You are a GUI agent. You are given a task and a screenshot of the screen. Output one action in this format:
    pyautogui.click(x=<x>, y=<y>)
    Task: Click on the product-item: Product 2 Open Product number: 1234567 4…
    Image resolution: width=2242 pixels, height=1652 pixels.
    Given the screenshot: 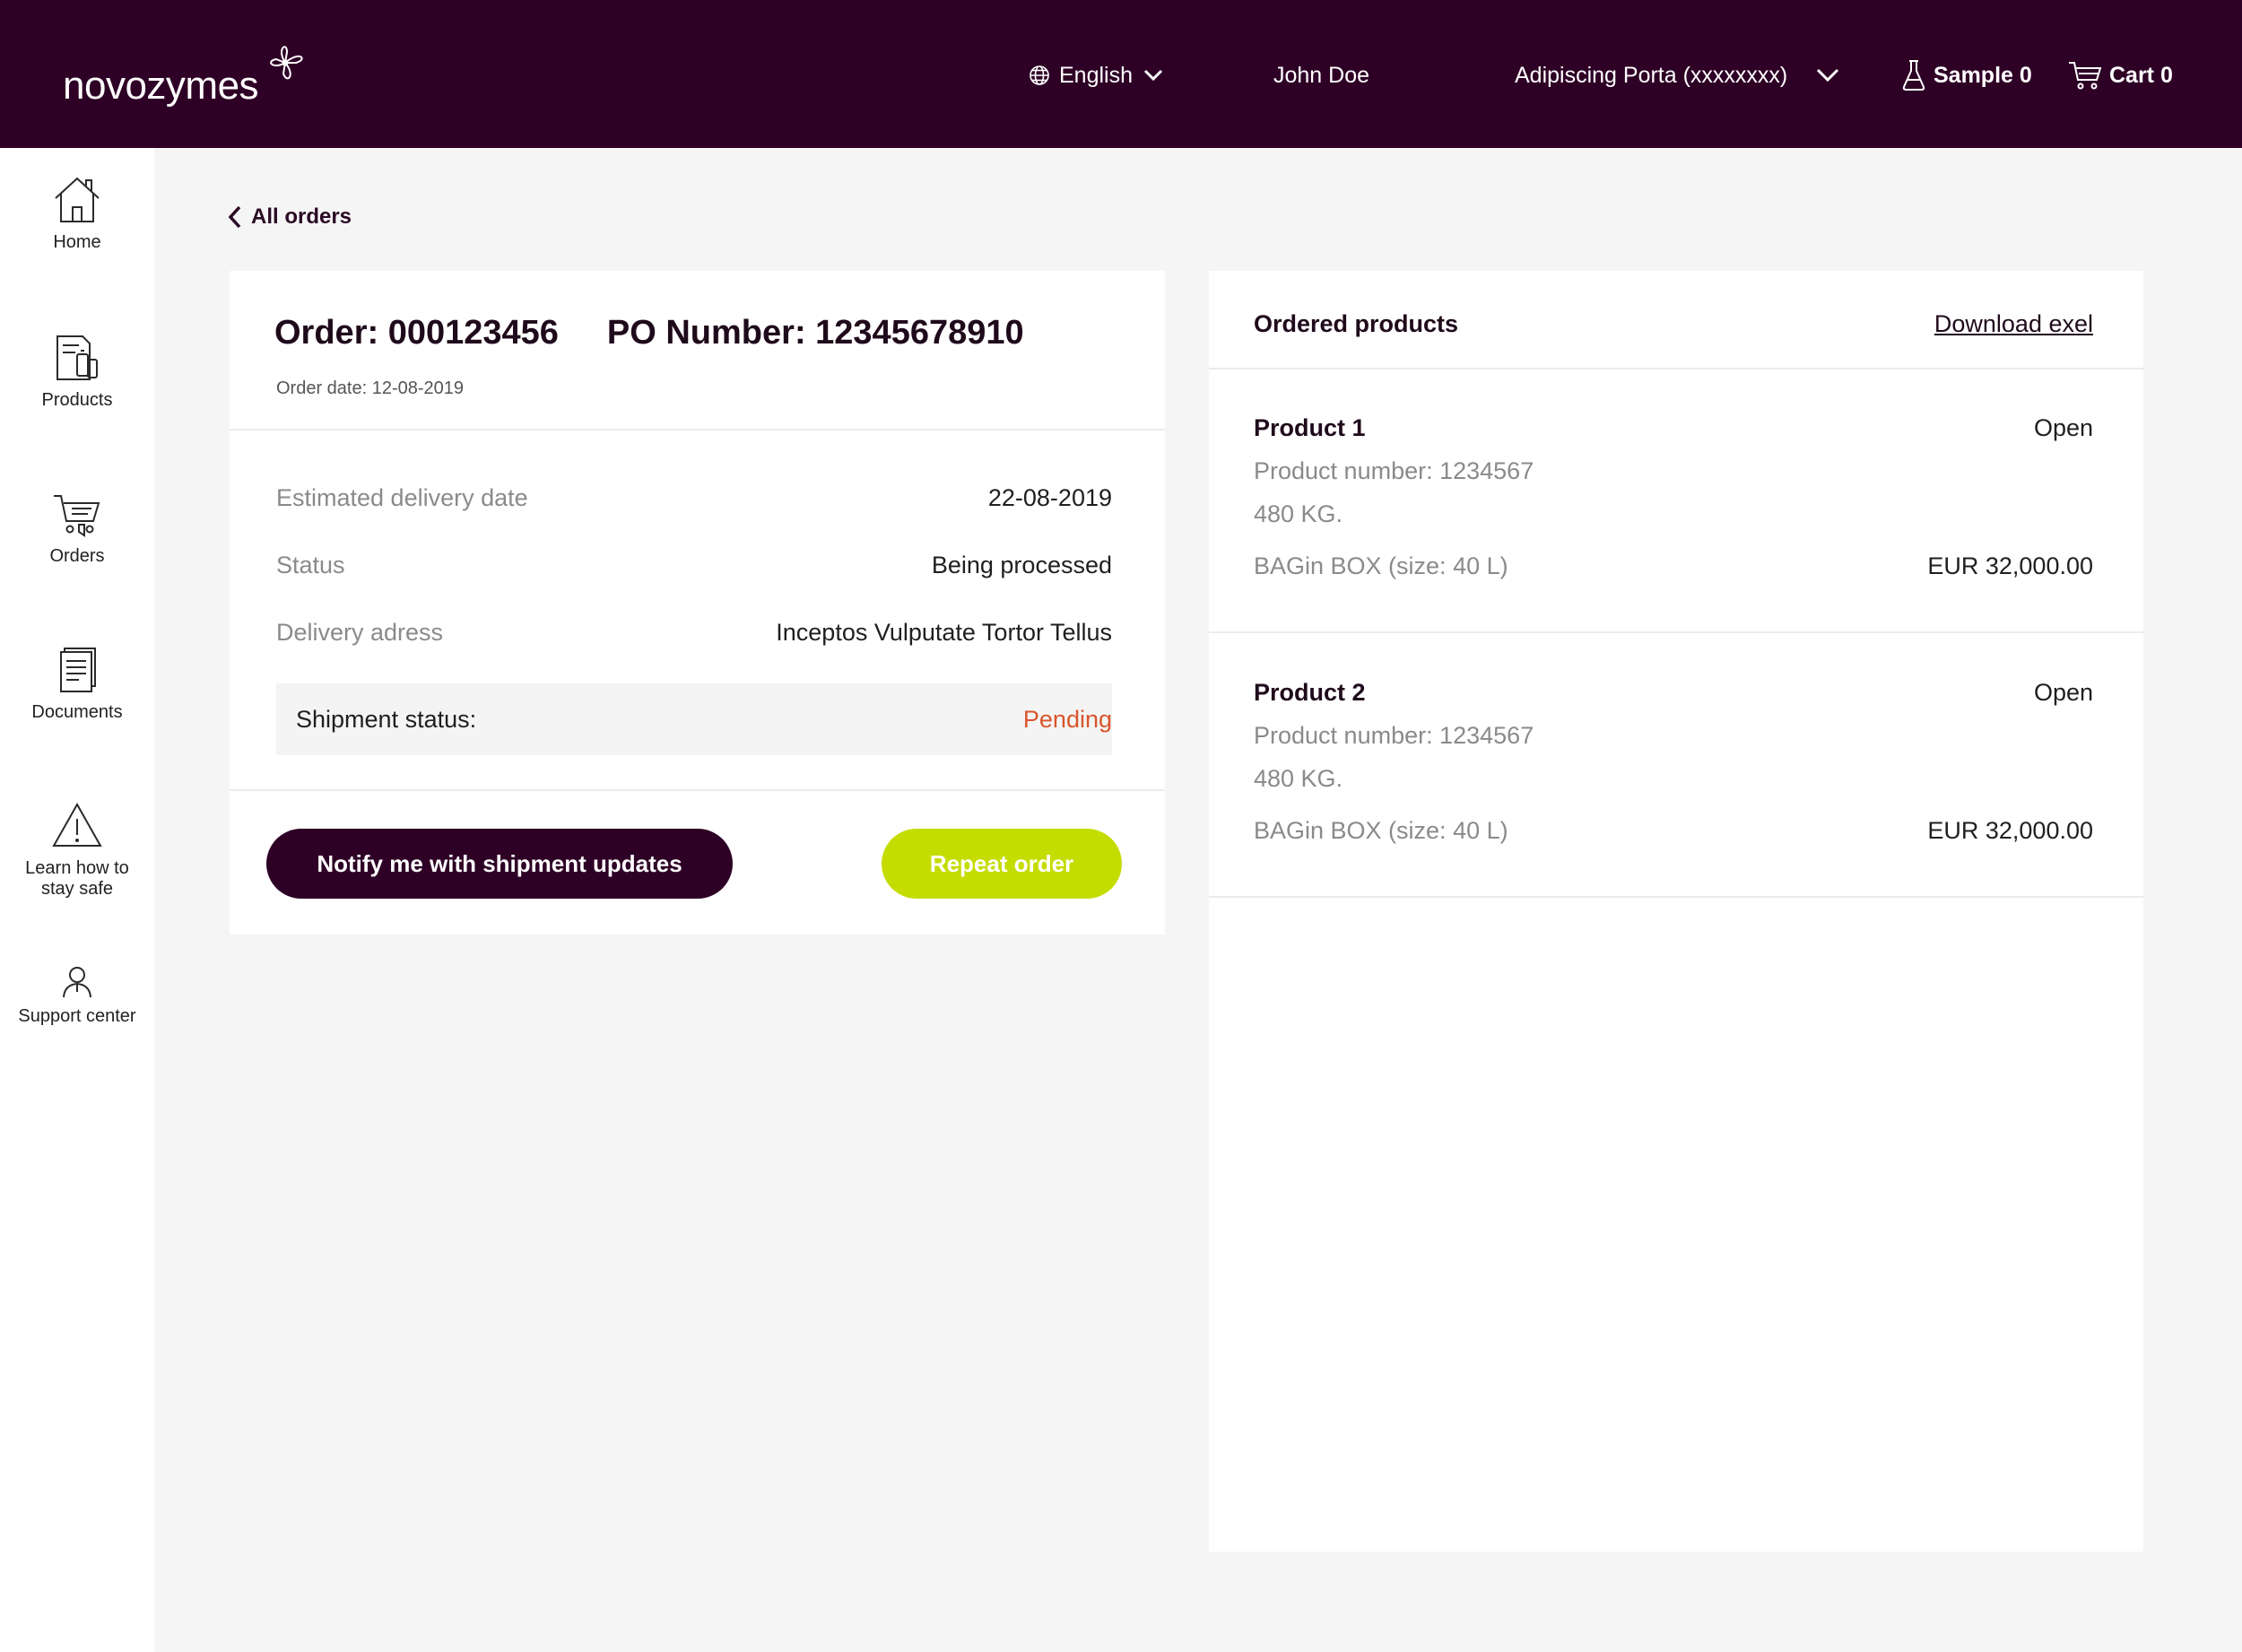 What is the action you would take?
    pyautogui.click(x=1673, y=761)
    